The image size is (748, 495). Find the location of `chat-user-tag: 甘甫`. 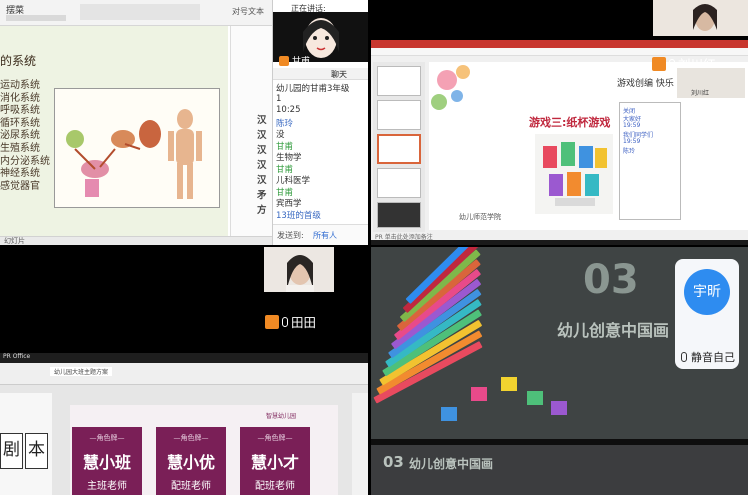

chat-user-tag: 甘甫 is located at coordinates (294, 60).